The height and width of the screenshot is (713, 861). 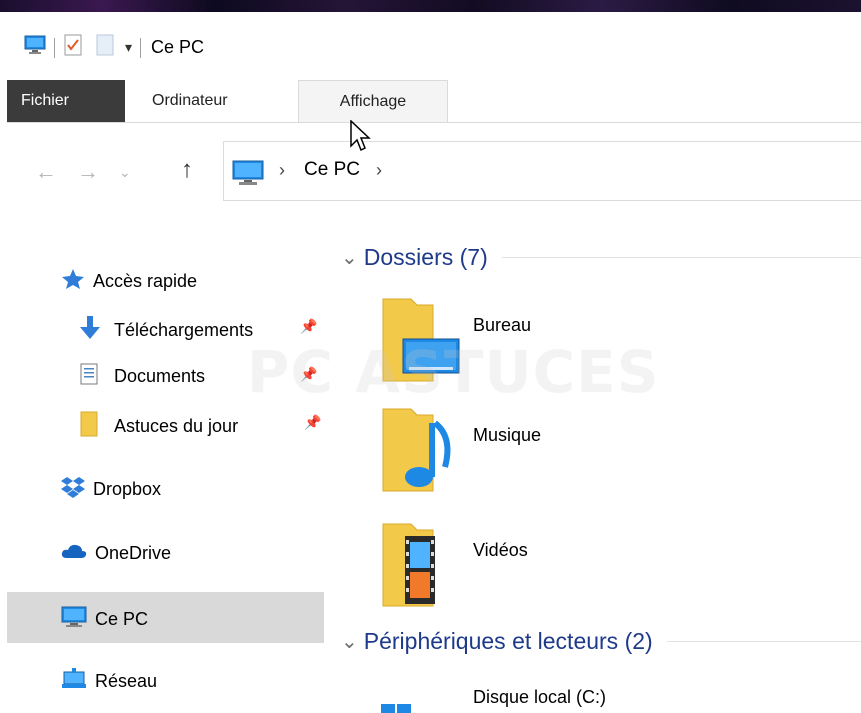 I want to click on tab-ordinateur: Ordinateur, so click(x=190, y=101).